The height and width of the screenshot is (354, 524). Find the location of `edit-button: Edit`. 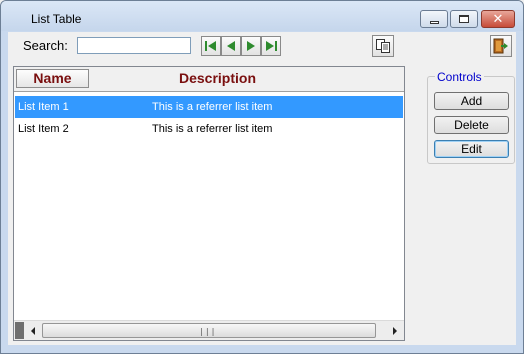

edit-button: Edit is located at coordinates (471, 149).